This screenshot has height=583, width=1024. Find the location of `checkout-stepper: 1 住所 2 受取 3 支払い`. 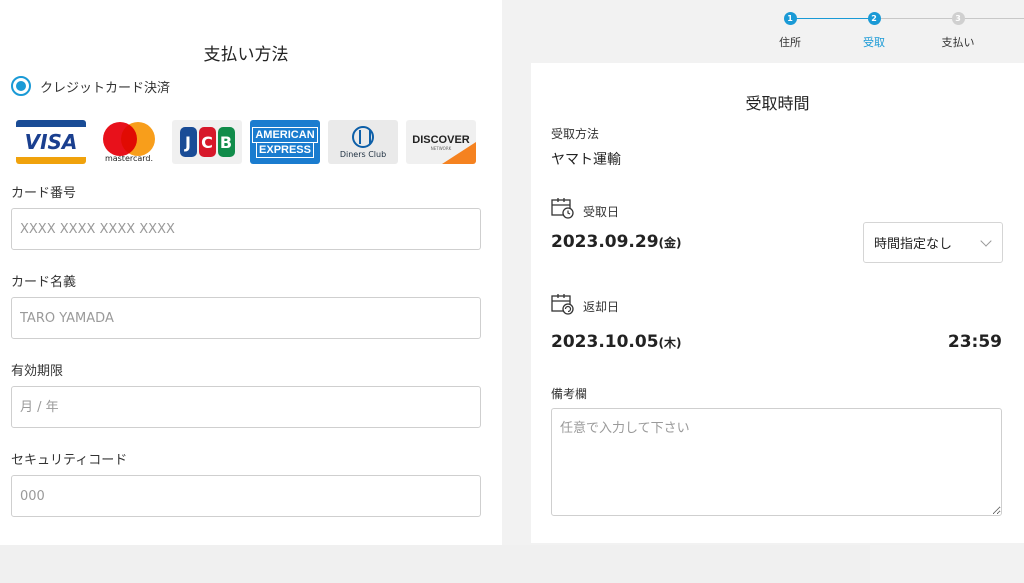

checkout-stepper: 1 住所 2 受取 3 支払い is located at coordinates (892, 32).